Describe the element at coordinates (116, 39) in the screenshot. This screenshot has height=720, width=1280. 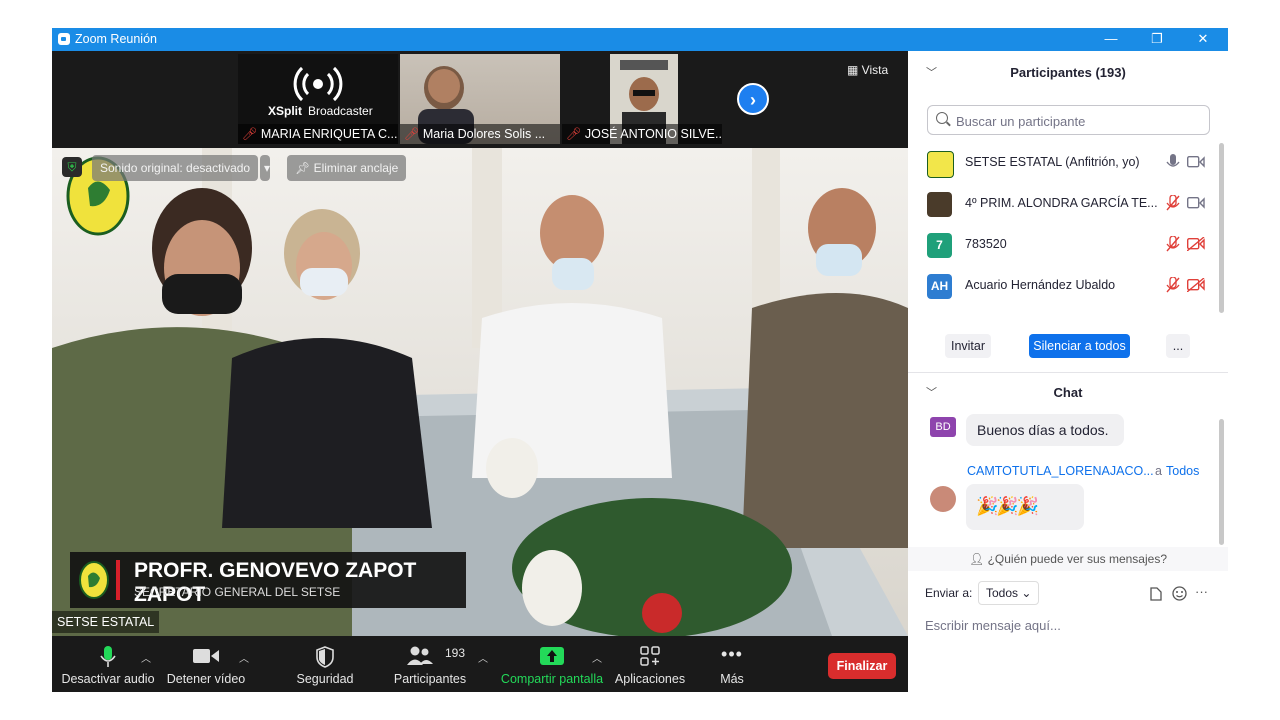
I see `window-title: Zoom Reunión` at that location.